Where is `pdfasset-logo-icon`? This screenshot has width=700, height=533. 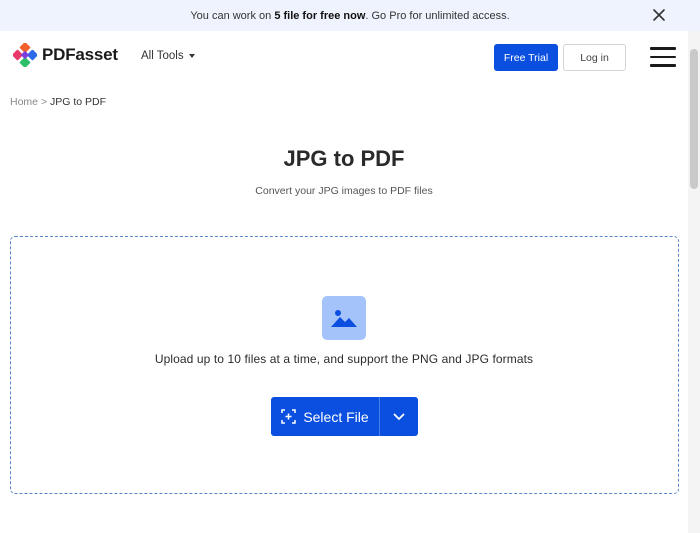
pdfasset-logo-icon is located at coordinates (25, 55).